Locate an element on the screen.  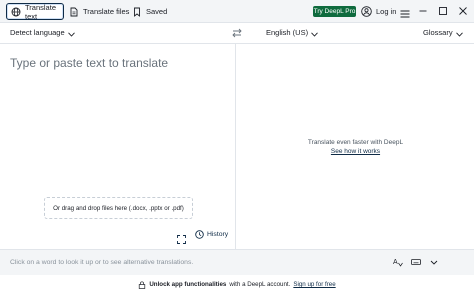
history-button: History is located at coordinates (211, 234).